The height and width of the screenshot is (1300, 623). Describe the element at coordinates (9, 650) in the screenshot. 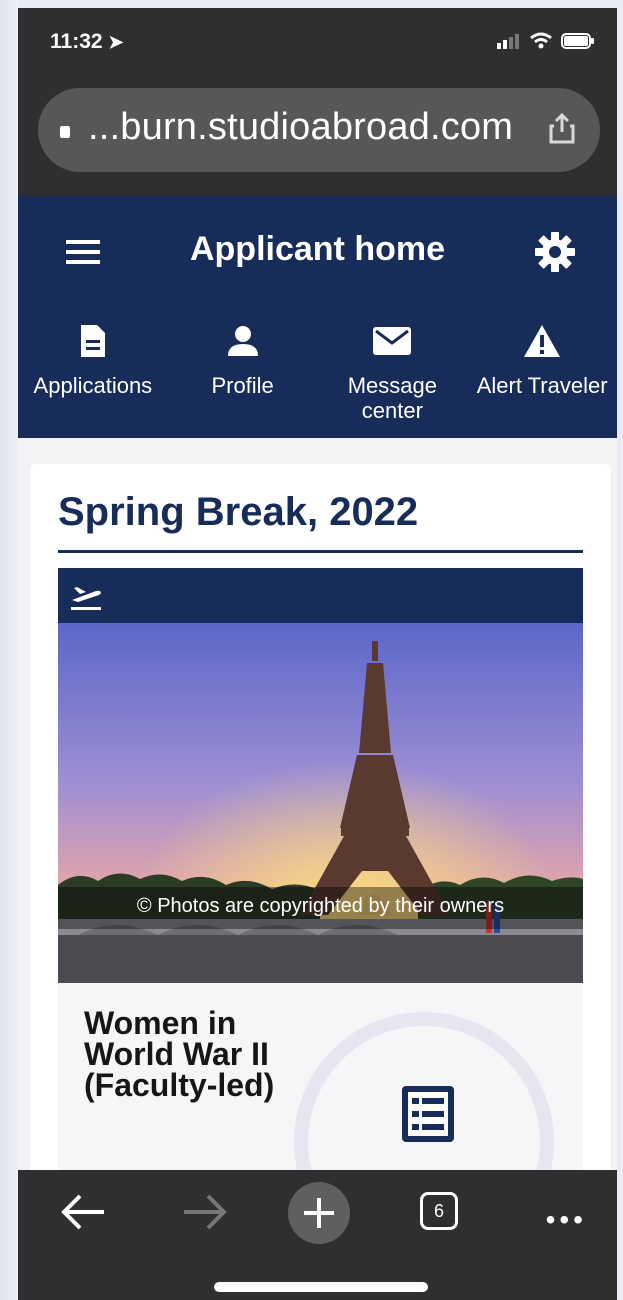

I see `outer-frame` at that location.